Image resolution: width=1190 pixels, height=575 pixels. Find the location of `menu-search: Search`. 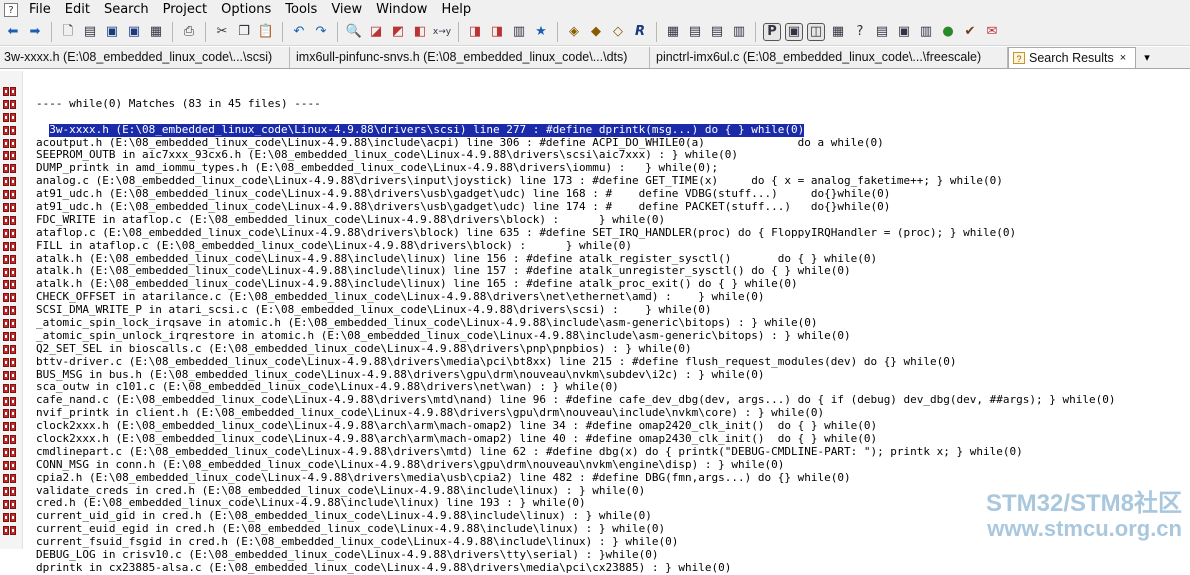

menu-search: Search is located at coordinates (126, 9).